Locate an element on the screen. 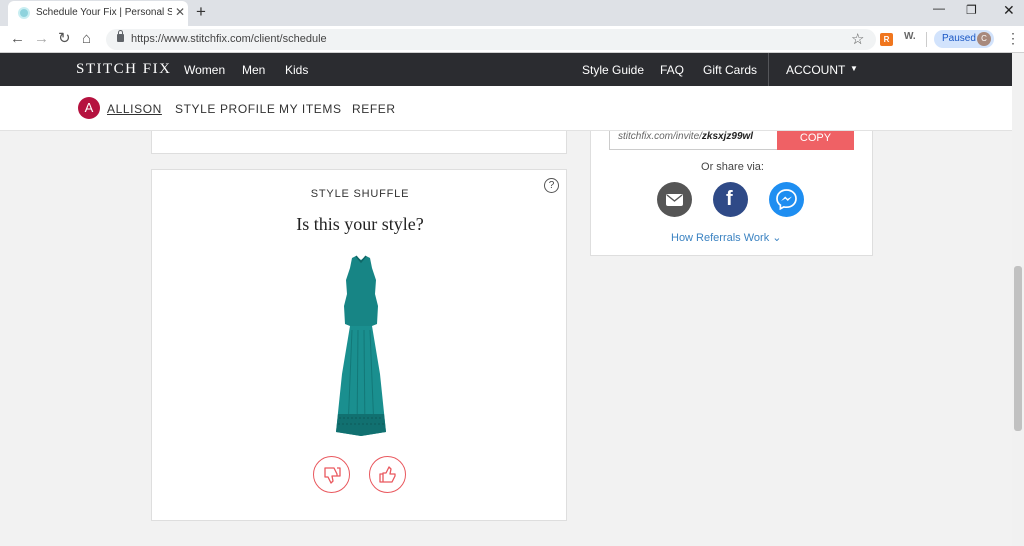  share-facebook-button: f is located at coordinates (730, 199).